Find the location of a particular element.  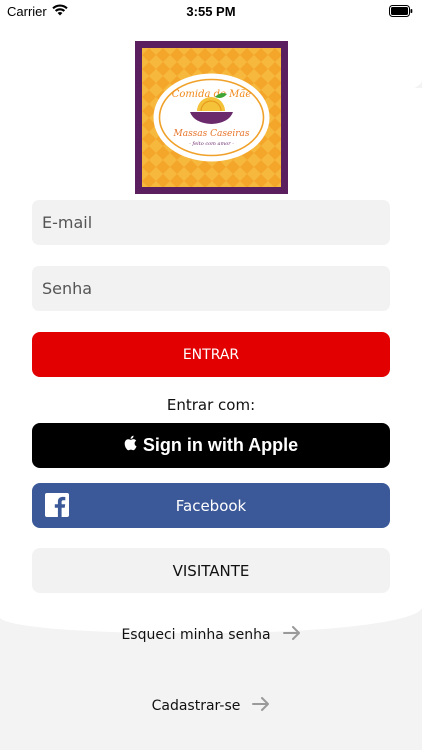

email-input is located at coordinates (211, 222).